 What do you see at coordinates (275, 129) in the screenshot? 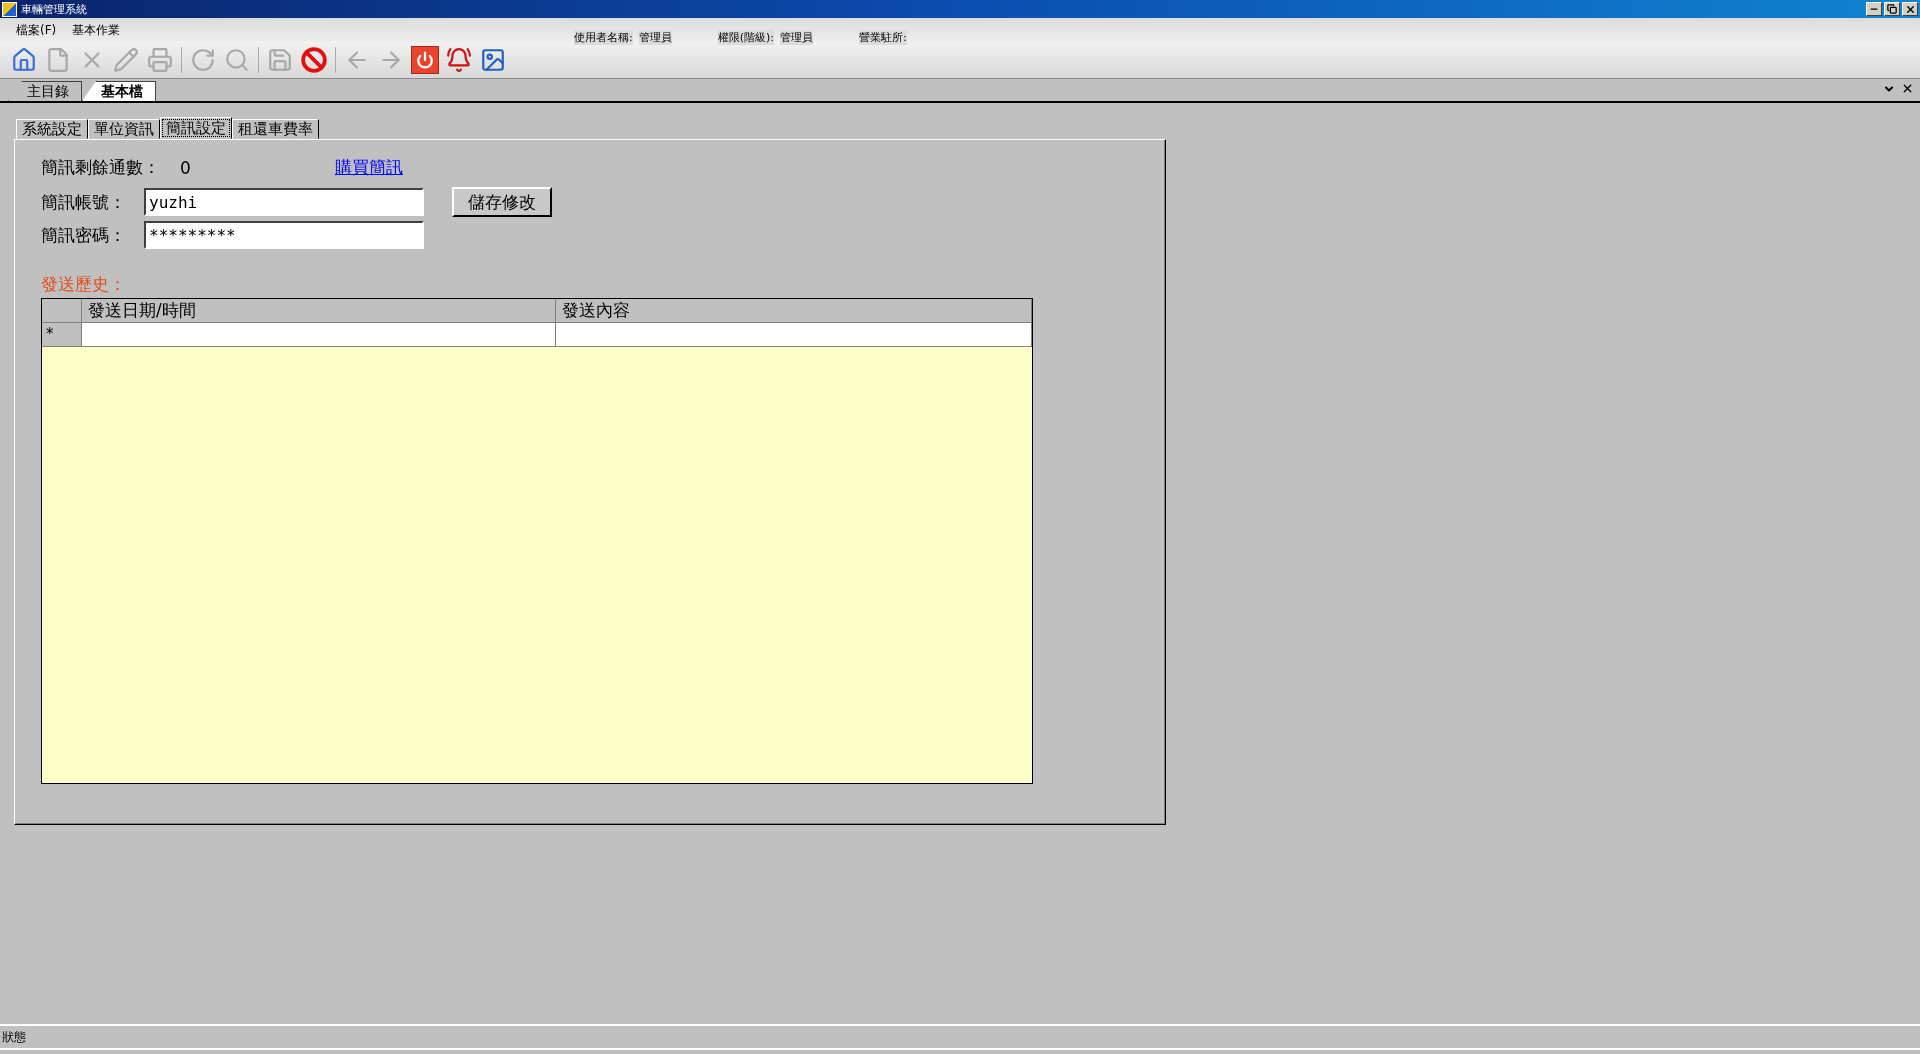
I see `tab: 租還車費率` at bounding box center [275, 129].